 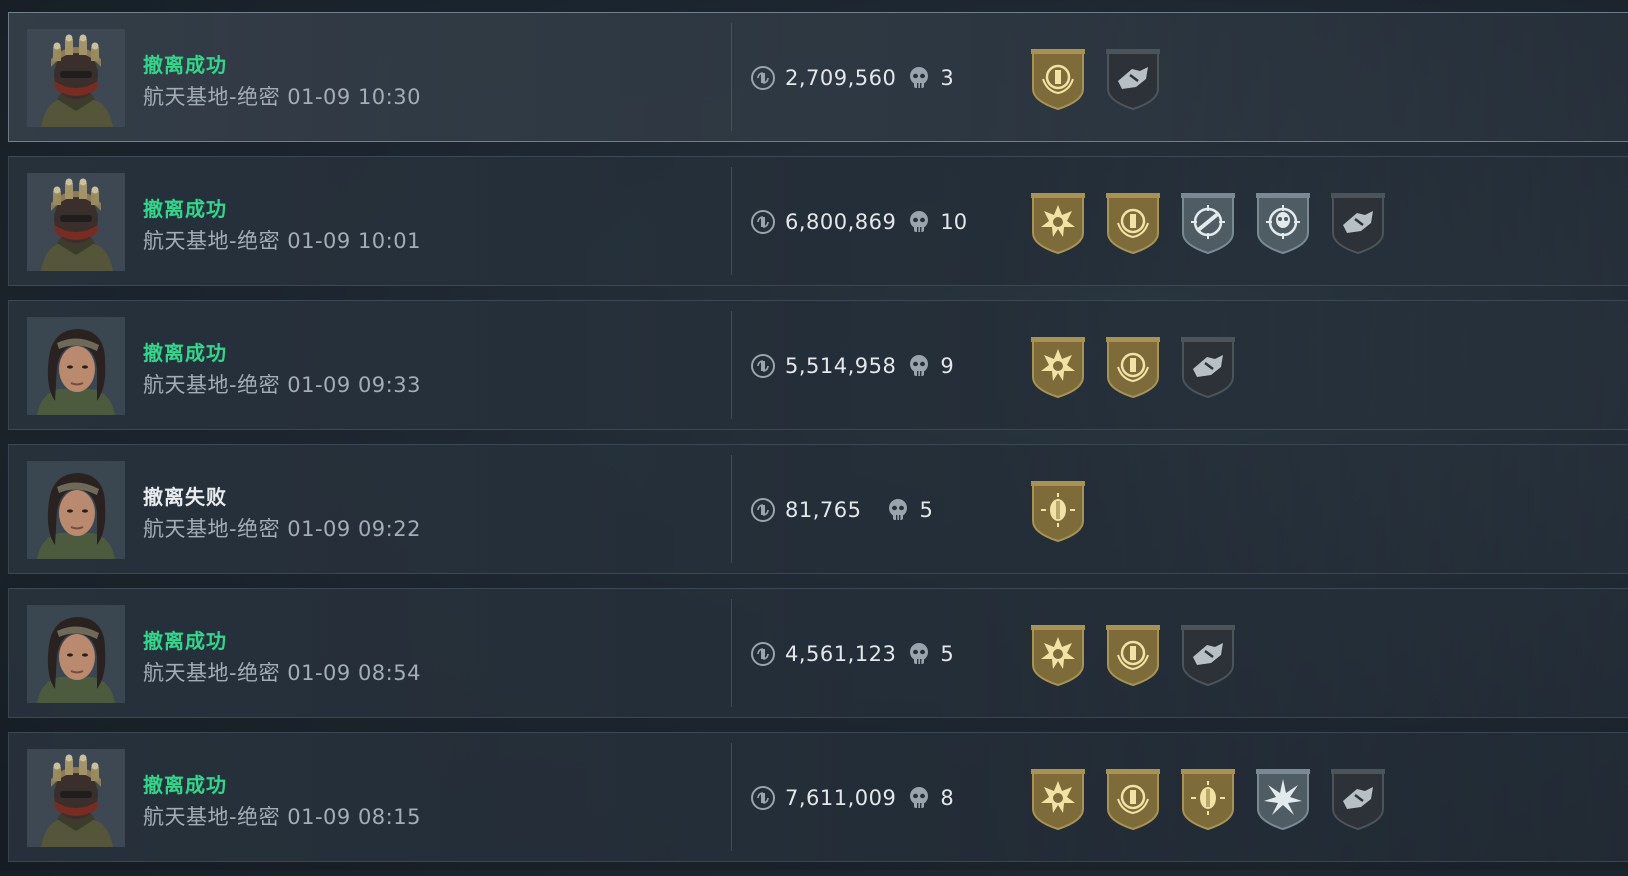 I want to click on extraction-value: 4,561,123, so click(x=841, y=654).